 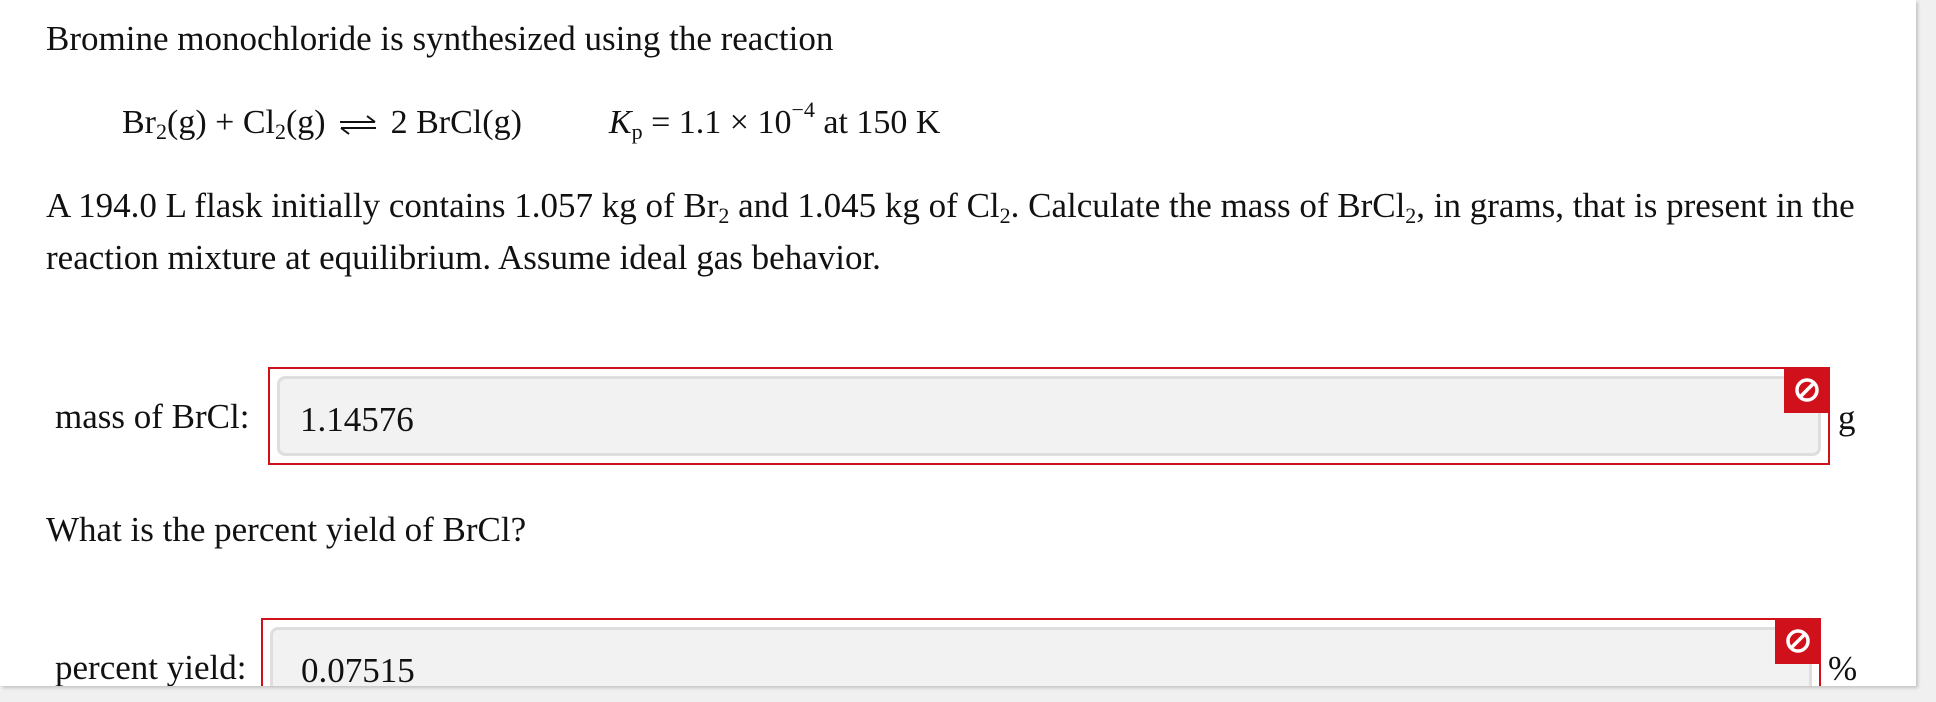 What do you see at coordinates (1041, 656) in the screenshot?
I see `yield-input: 0.07515` at bounding box center [1041, 656].